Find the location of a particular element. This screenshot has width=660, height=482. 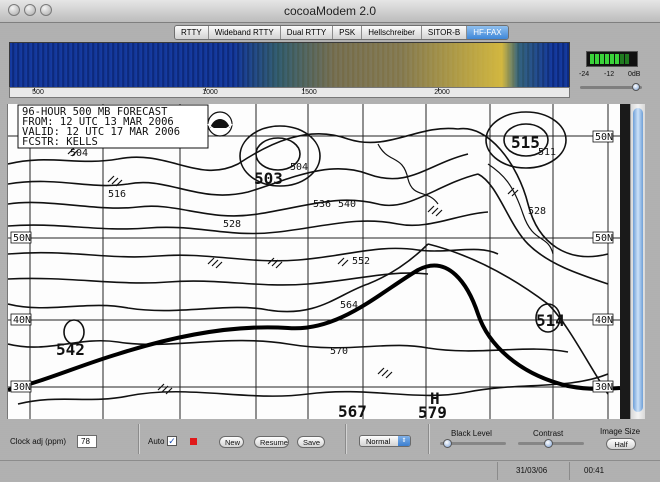

black-level-label: Black Level is located at coordinates (471, 433).